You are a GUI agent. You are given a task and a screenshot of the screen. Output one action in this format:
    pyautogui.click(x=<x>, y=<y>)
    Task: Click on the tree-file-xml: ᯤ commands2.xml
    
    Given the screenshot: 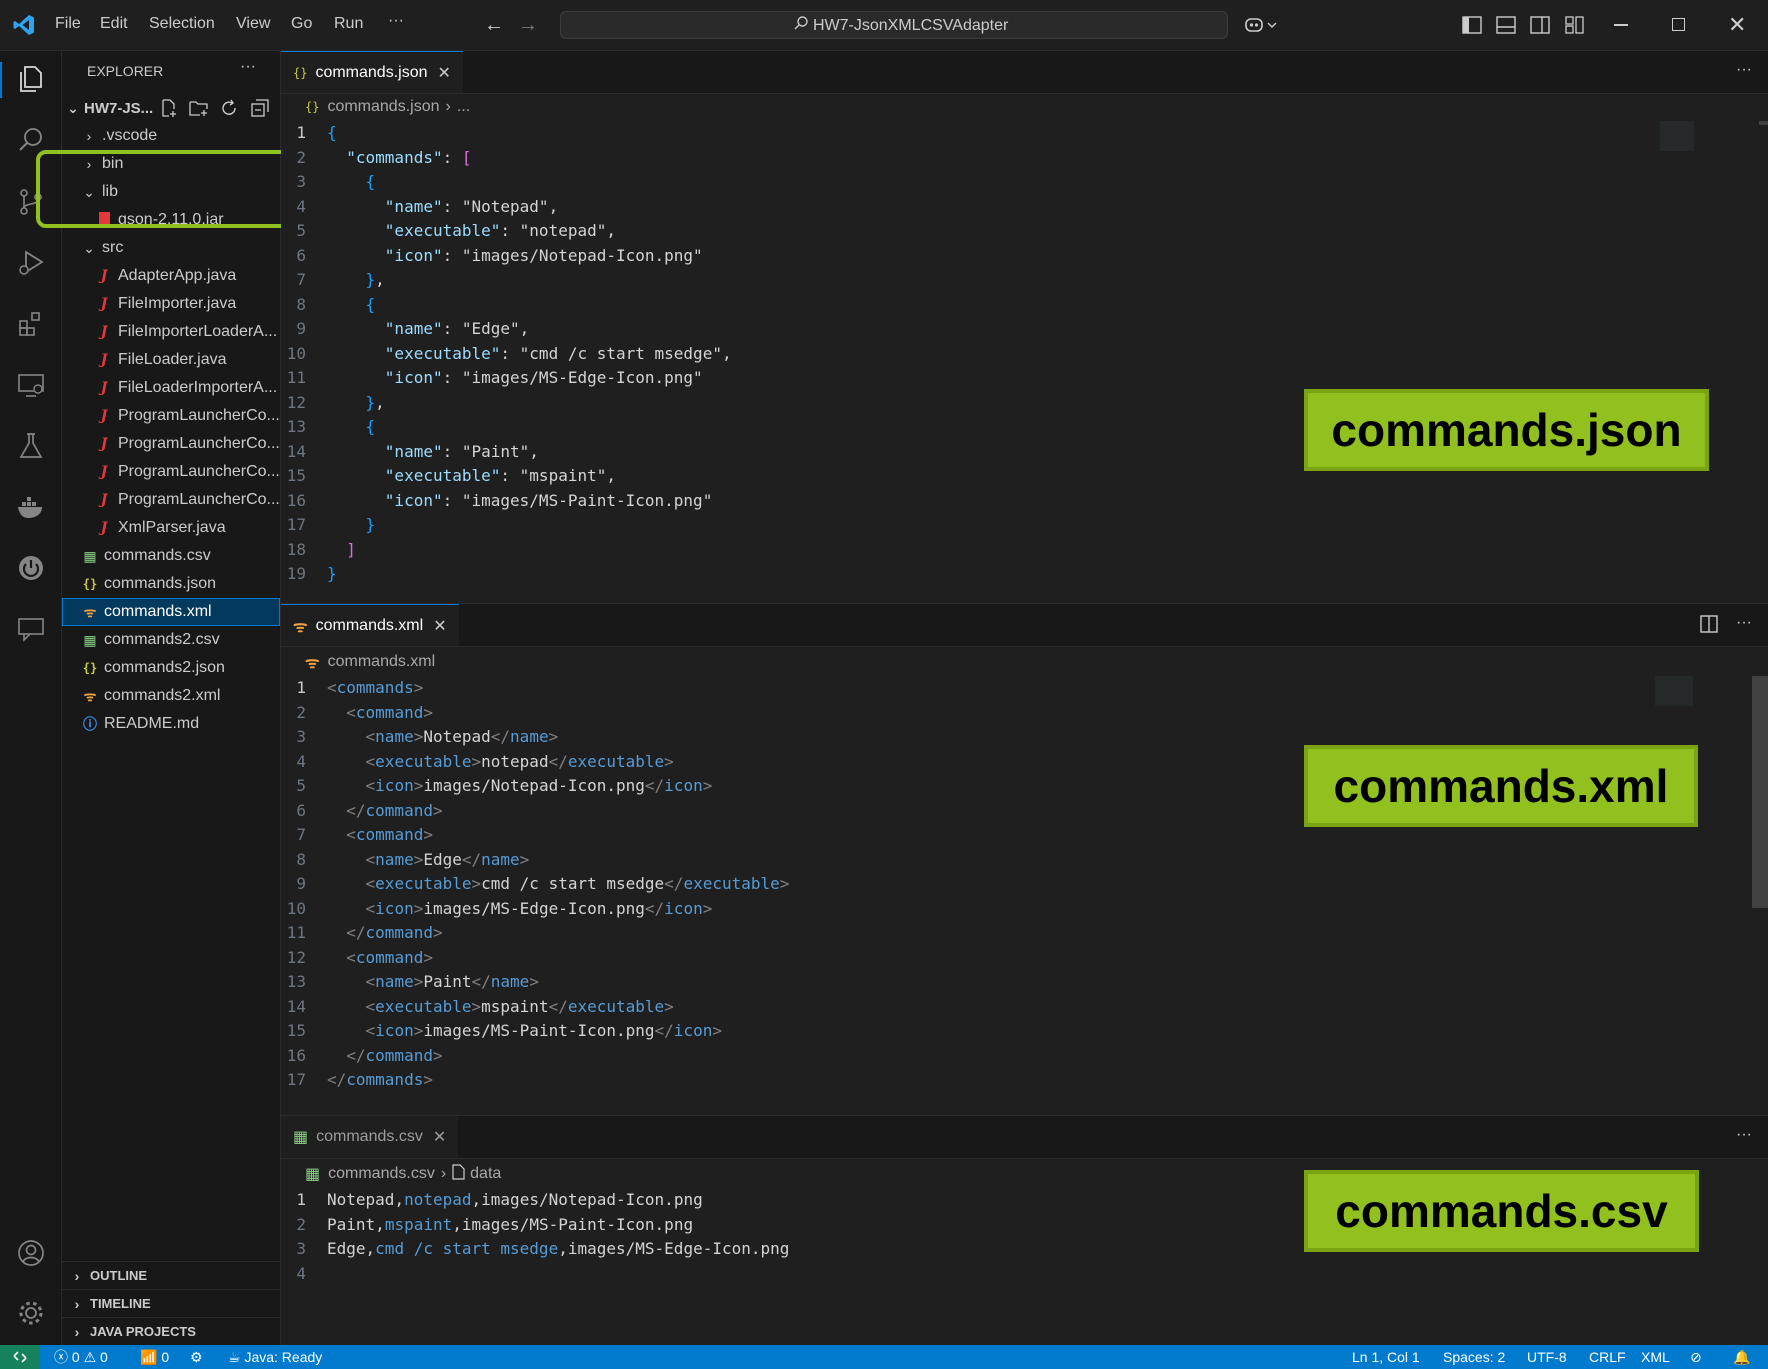 What is the action you would take?
    pyautogui.click(x=171, y=696)
    